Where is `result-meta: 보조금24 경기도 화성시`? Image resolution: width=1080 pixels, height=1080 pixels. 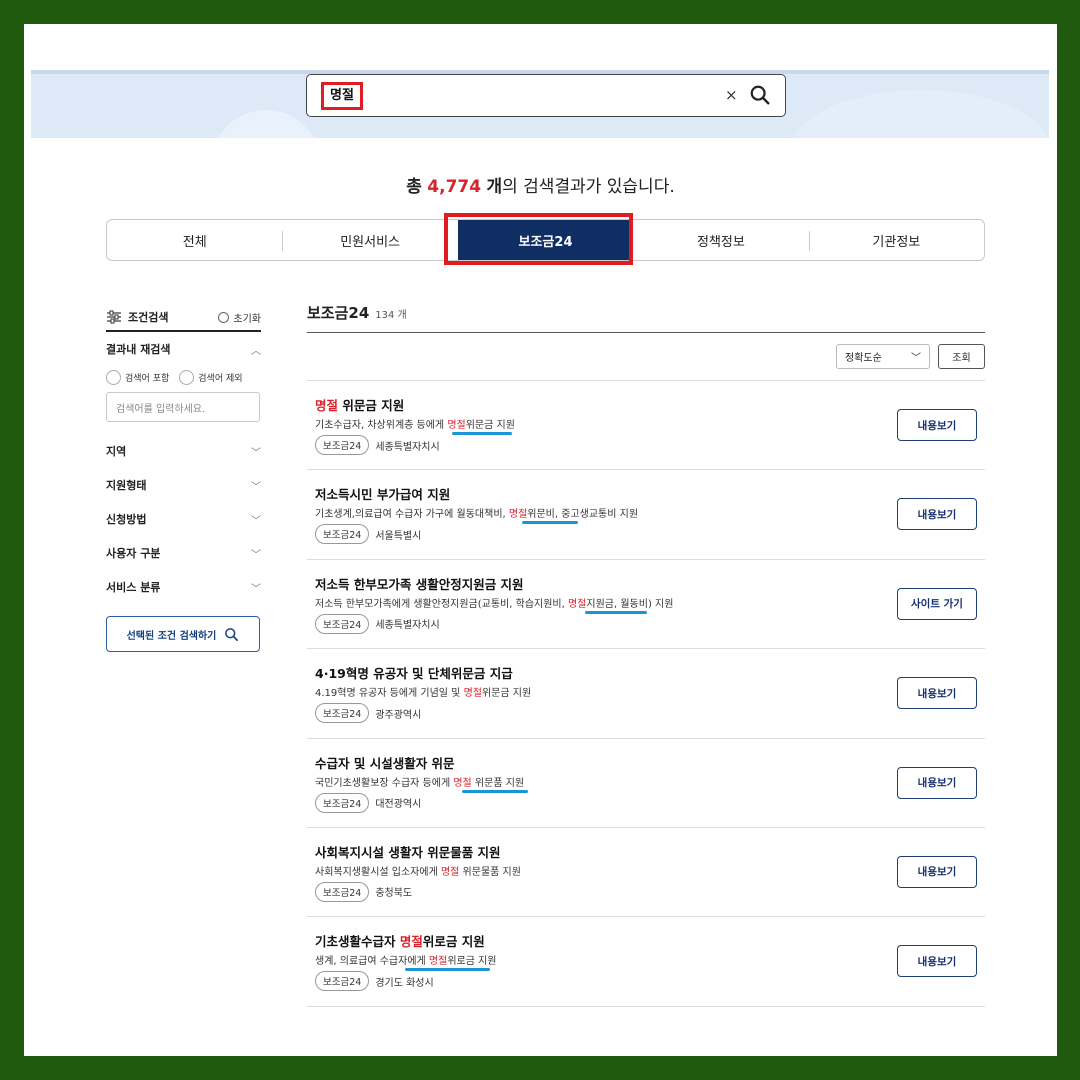
result-meta: 보조금24 경기도 화성시 is located at coordinates (374, 981).